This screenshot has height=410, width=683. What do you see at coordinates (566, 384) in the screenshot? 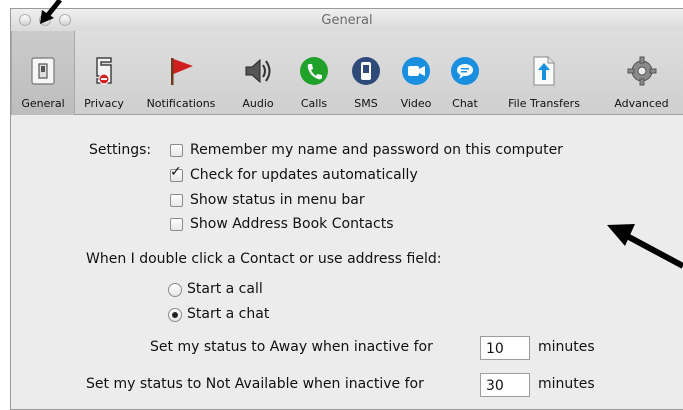
I see `not-available-unit-label: minutes` at bounding box center [566, 384].